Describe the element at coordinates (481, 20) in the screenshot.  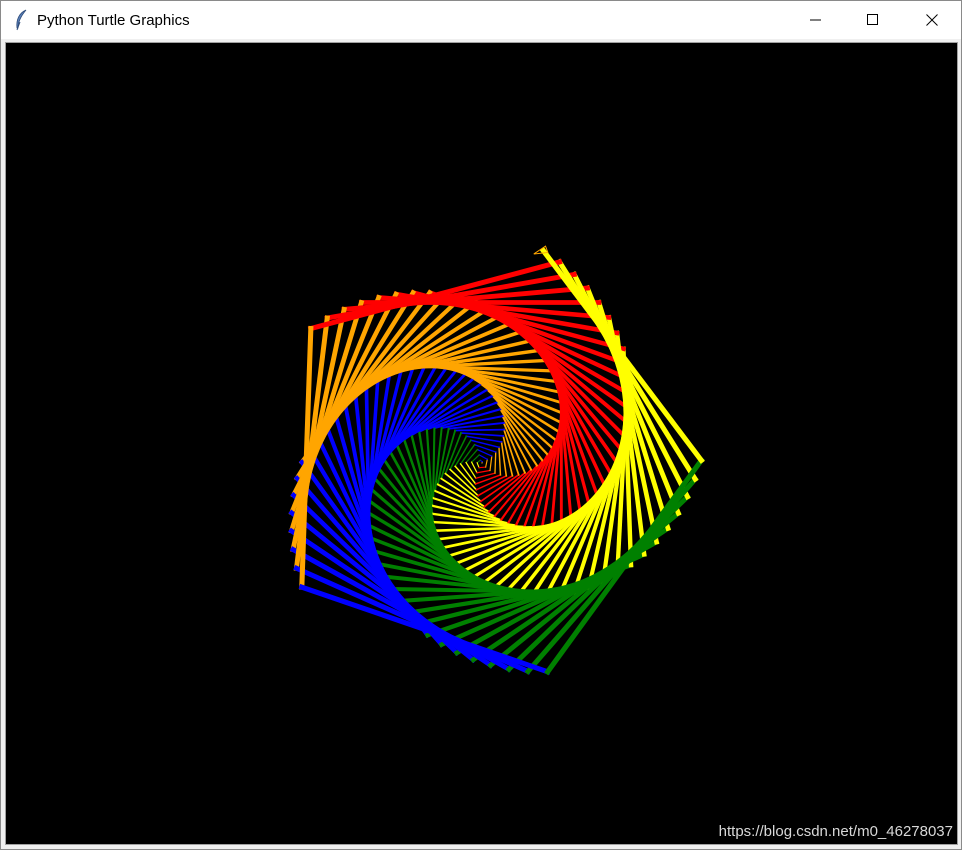
I see `title-bar: Python Turtle Graphics` at that location.